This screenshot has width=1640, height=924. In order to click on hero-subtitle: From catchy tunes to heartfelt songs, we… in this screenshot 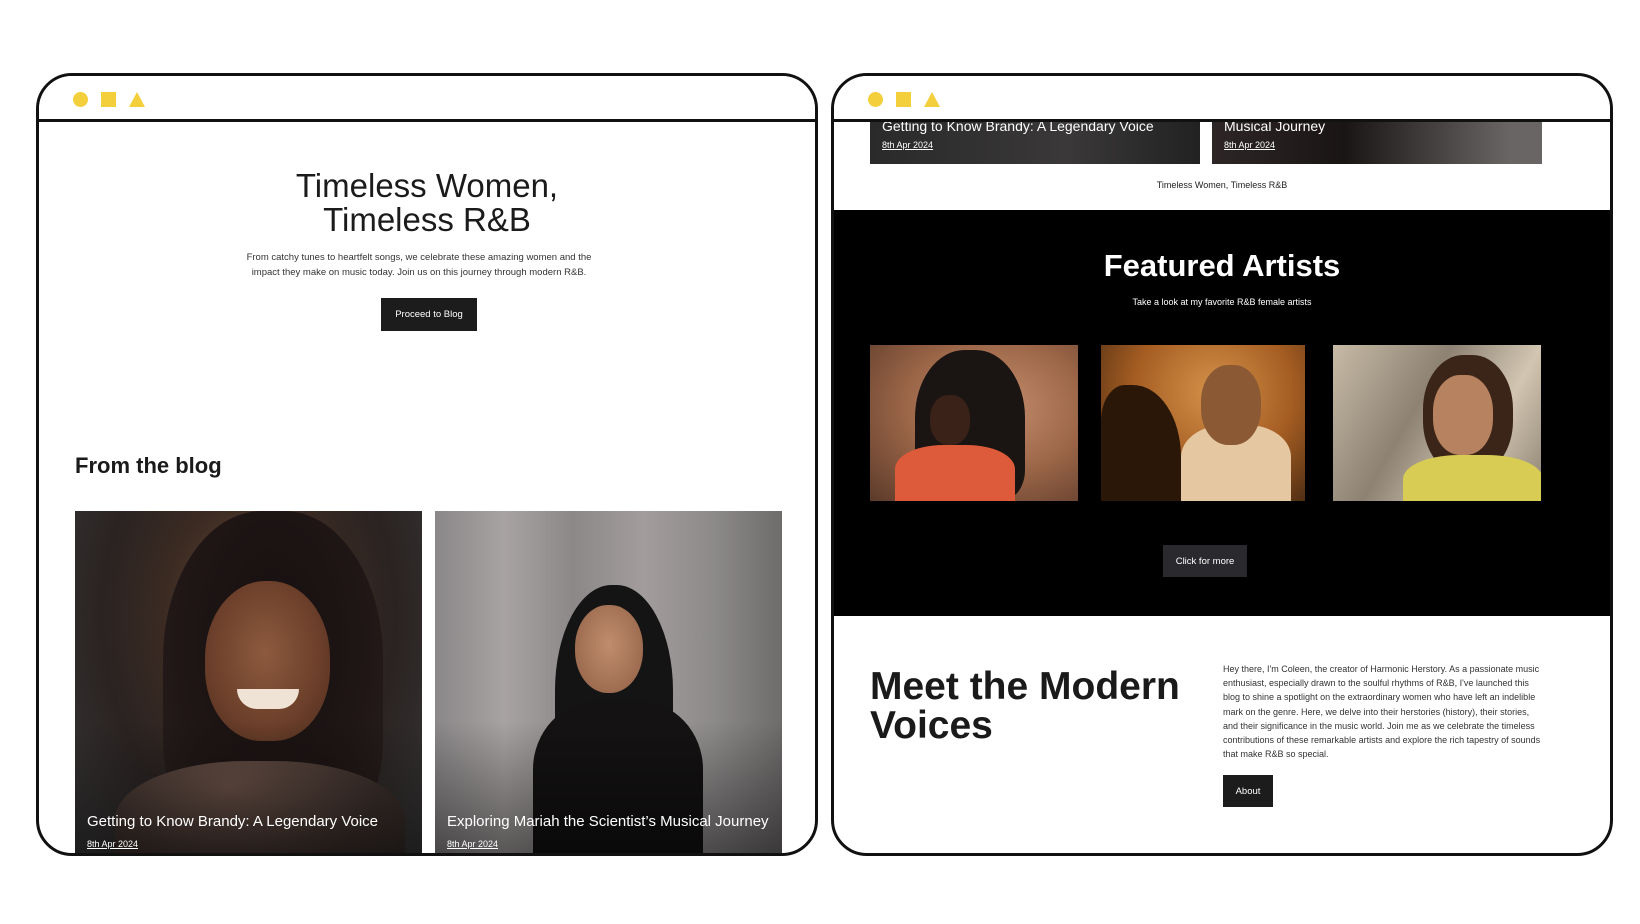, I will do `click(419, 265)`.